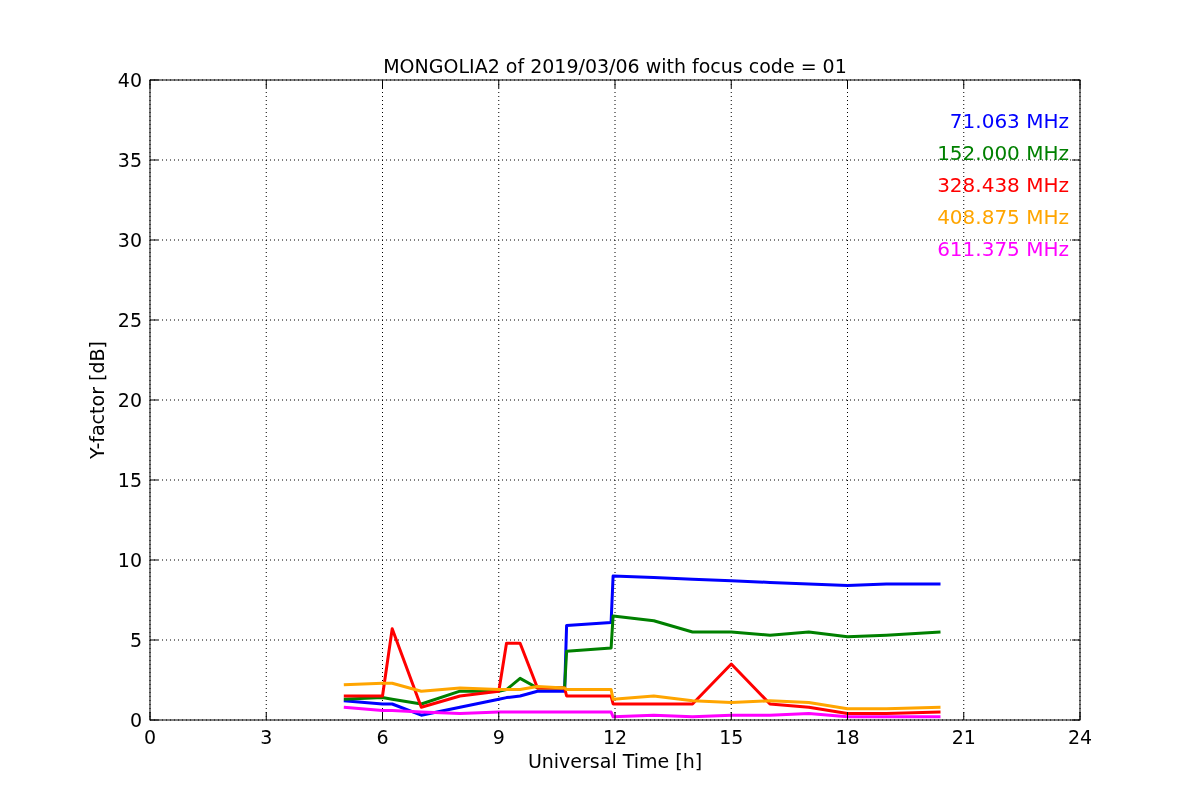  Describe the element at coordinates (847, 737) in the screenshot. I see `tick-label: 18` at that location.